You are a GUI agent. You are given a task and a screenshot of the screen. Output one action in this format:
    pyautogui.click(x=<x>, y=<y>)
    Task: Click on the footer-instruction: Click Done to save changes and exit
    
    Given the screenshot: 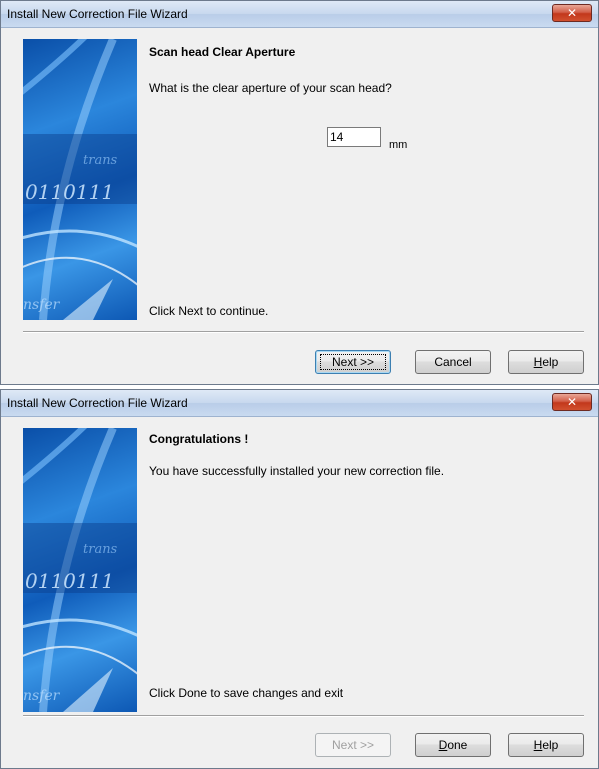 What is the action you would take?
    pyautogui.click(x=246, y=693)
    